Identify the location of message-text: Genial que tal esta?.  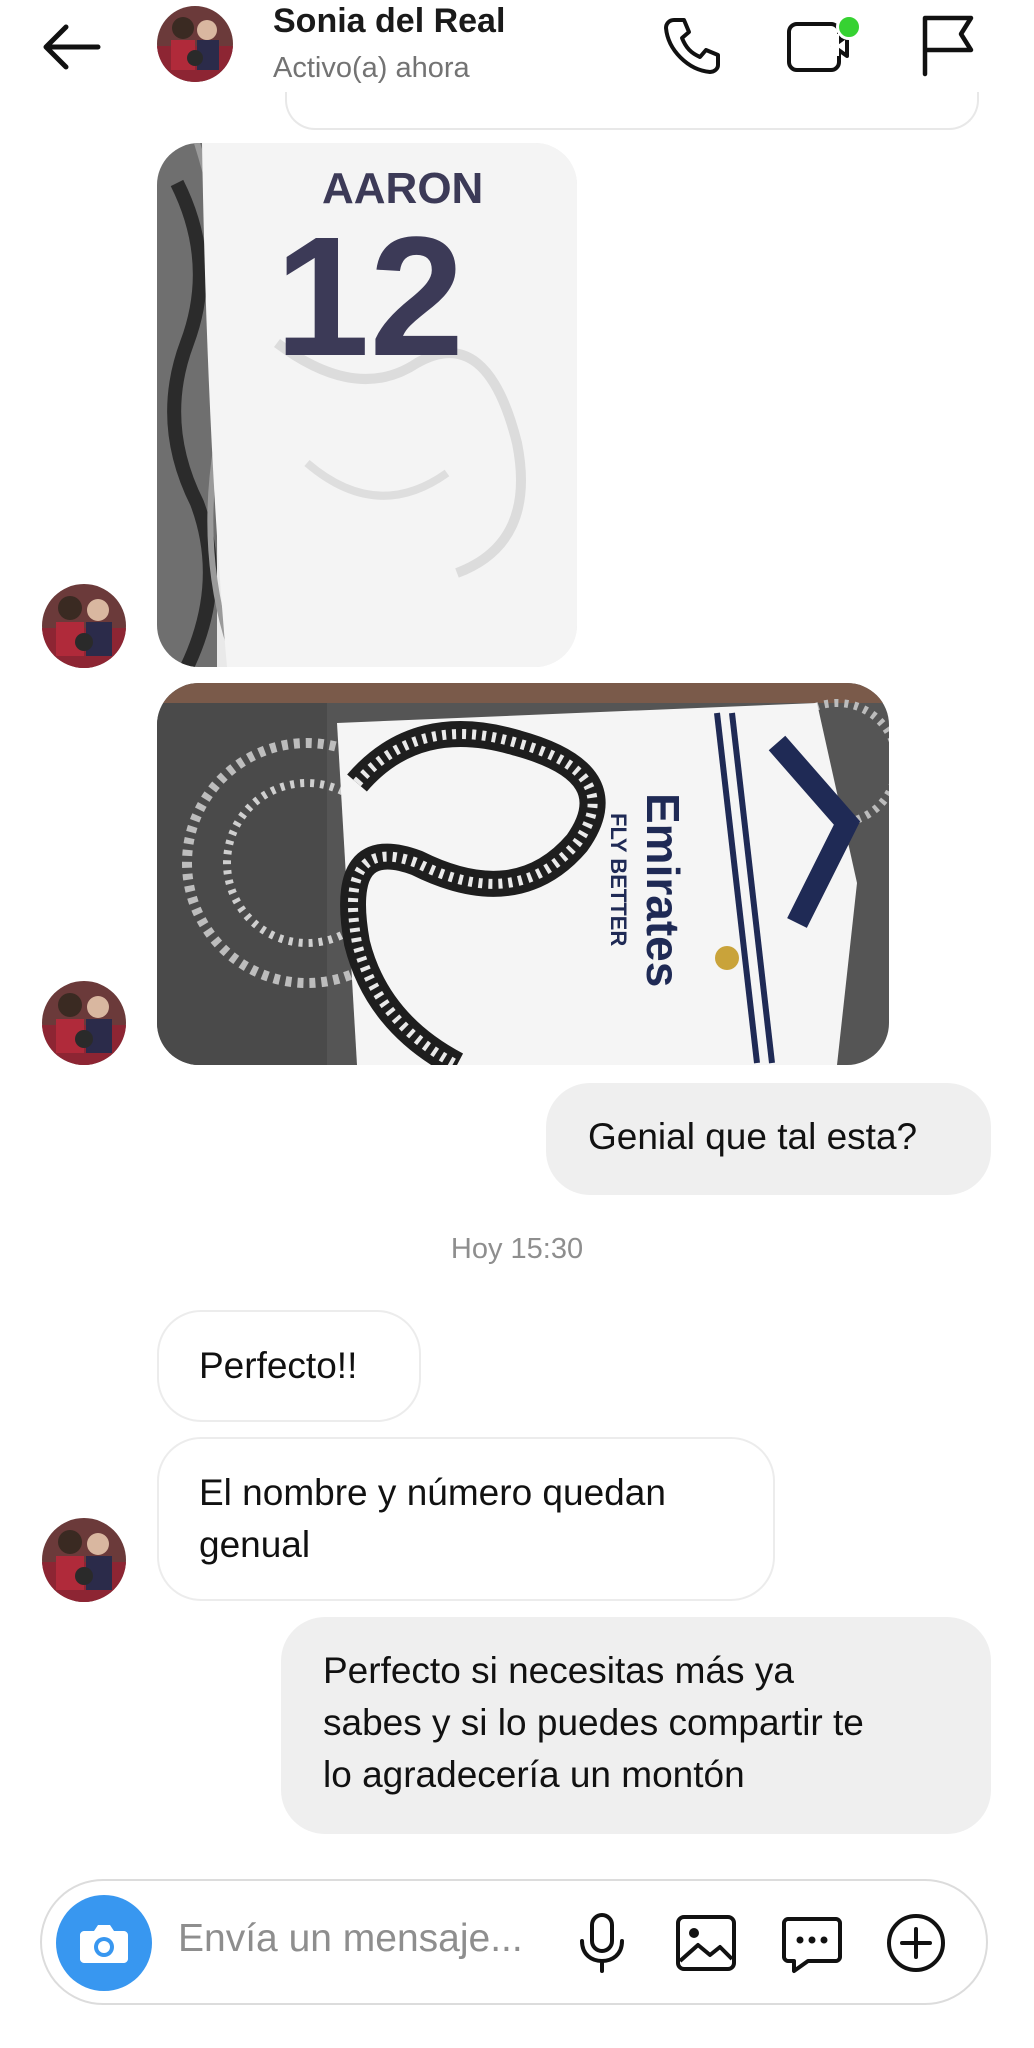
(753, 1136).